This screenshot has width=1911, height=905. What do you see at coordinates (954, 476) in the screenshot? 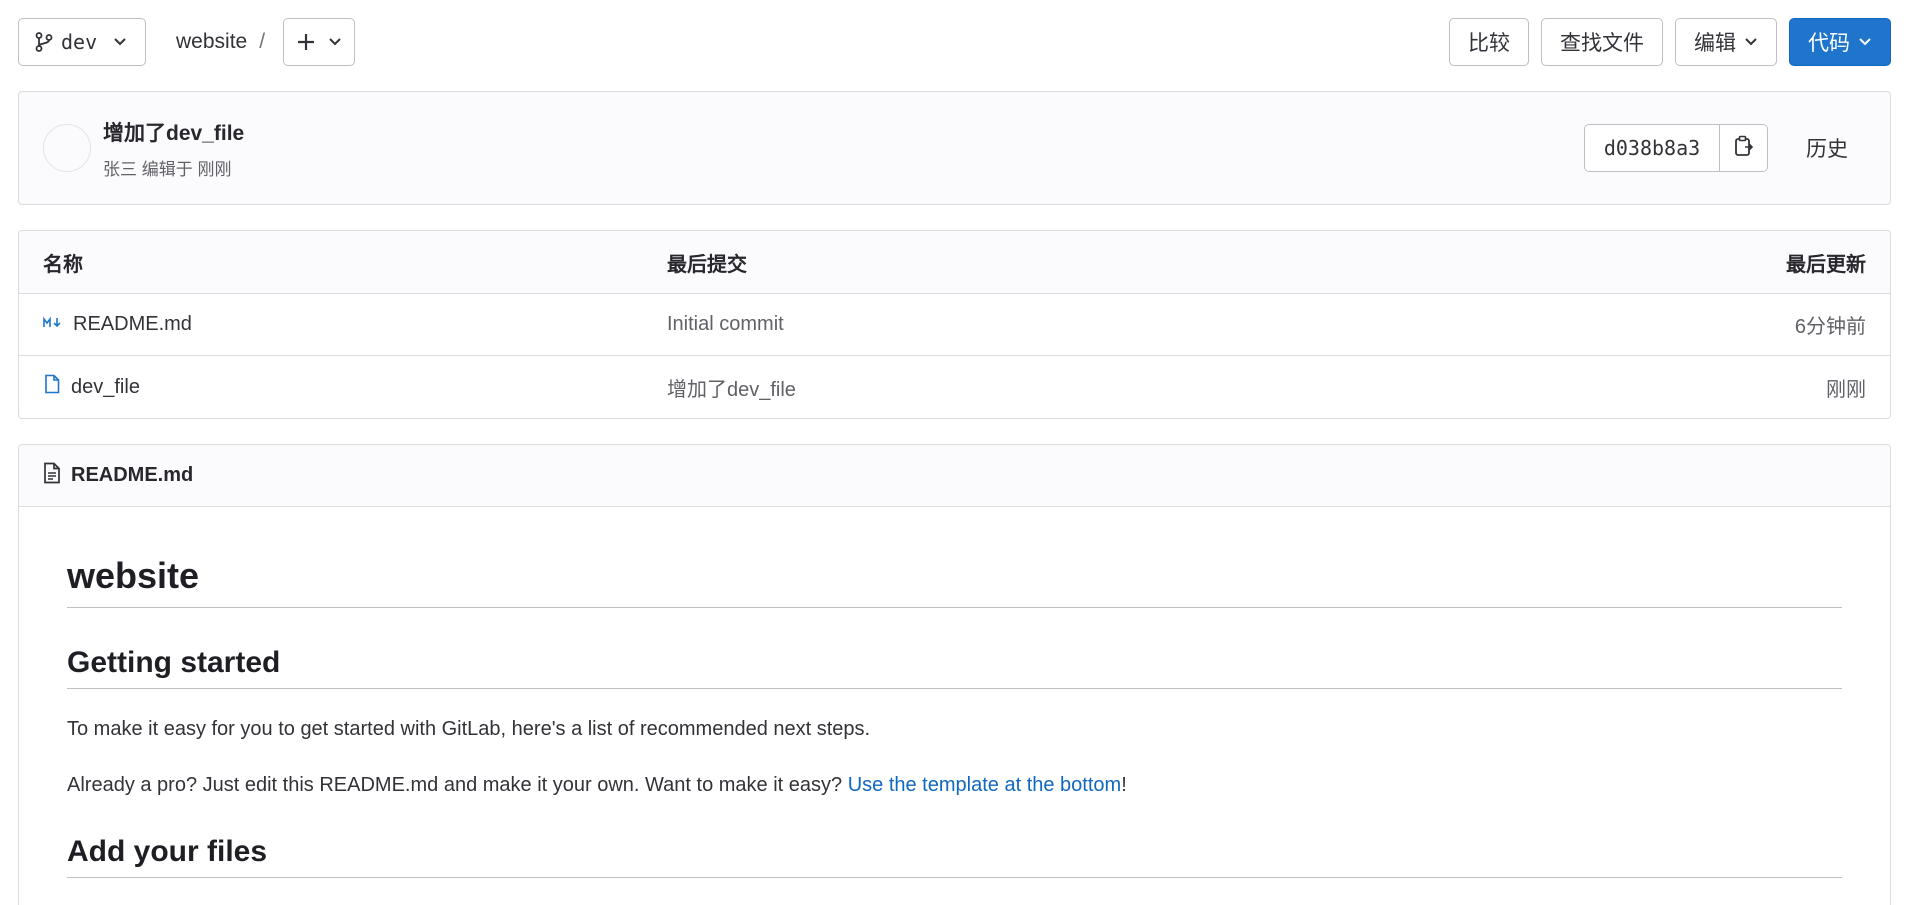
I see `readme-header: README.md` at bounding box center [954, 476].